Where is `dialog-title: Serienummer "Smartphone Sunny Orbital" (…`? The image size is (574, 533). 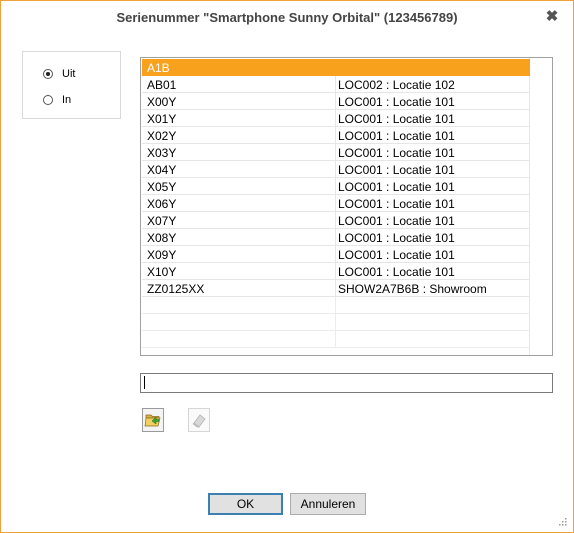
dialog-title: Serienummer "Smartphone Sunny Orbital" (… is located at coordinates (287, 17).